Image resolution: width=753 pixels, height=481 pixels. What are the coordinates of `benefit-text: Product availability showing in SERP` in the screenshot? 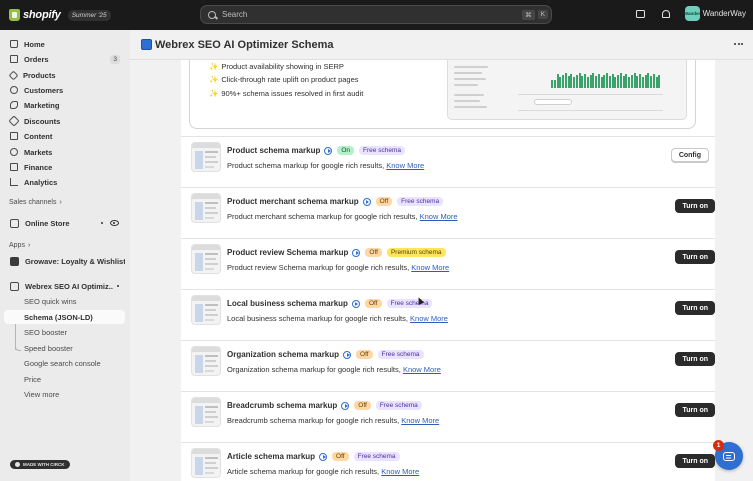 It's located at (282, 66).